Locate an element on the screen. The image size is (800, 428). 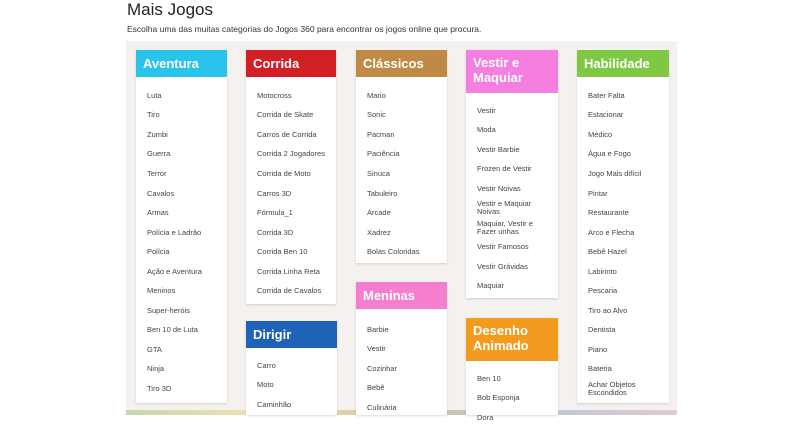
game-link: Ninja is located at coordinates (185, 370).